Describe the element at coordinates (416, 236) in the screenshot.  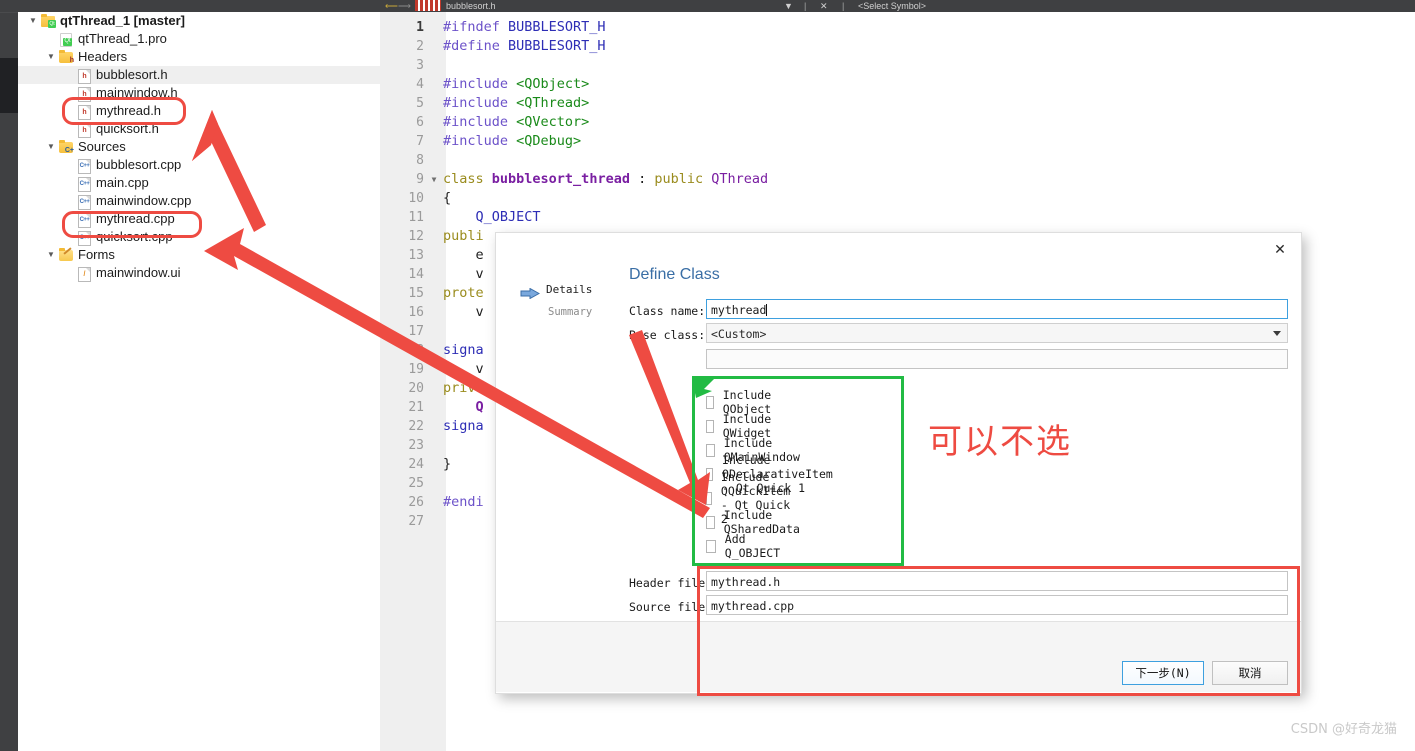
I see `line-number: 12` at that location.